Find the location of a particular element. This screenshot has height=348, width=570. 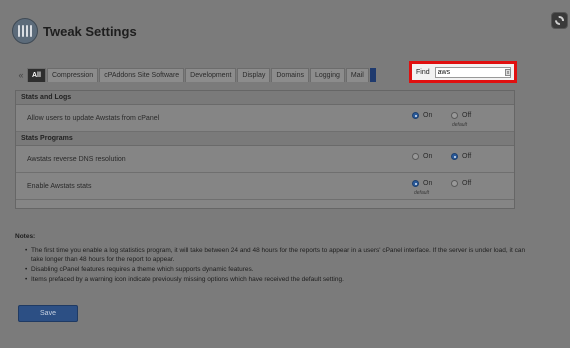

tab-all: All is located at coordinates (36, 75).